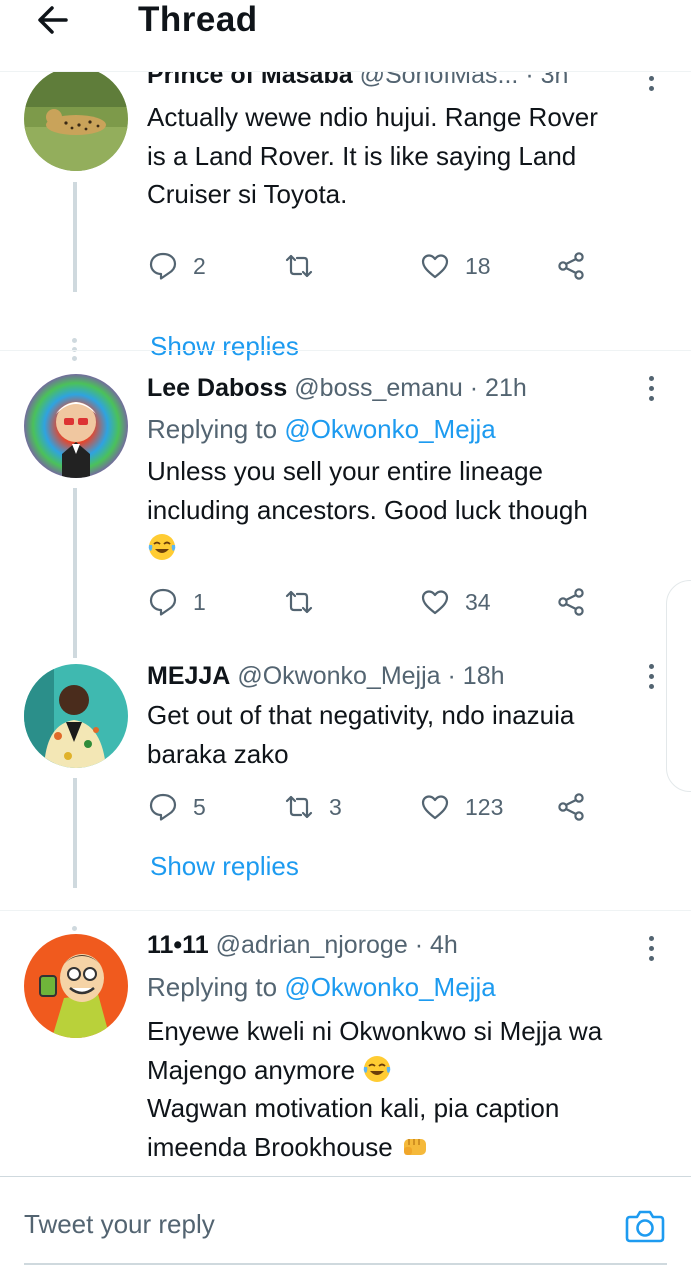 The height and width of the screenshot is (1280, 691). Describe the element at coordinates (199, 806) in the screenshot. I see `reply-count: 5` at that location.